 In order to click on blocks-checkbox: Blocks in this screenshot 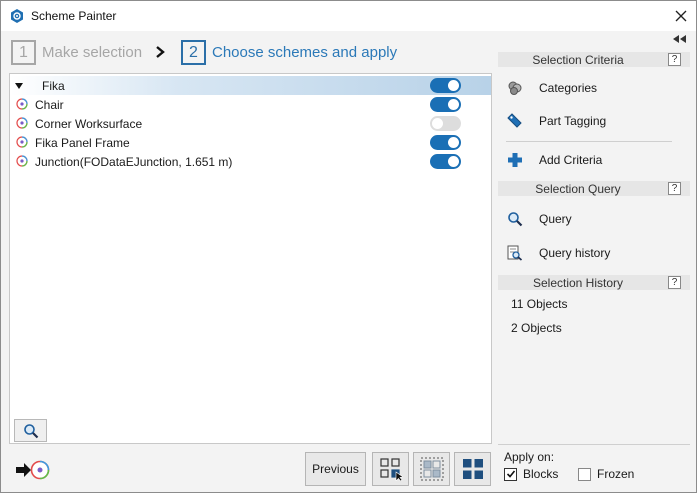, I will do `click(531, 474)`.